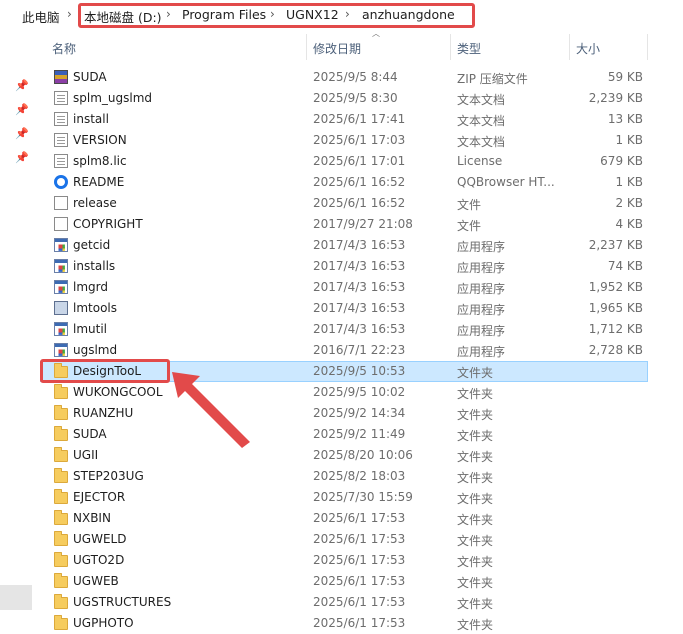 The width and height of the screenshot is (683, 634). Describe the element at coordinates (588, 48) in the screenshot. I see `column-header-size: 大小` at that location.